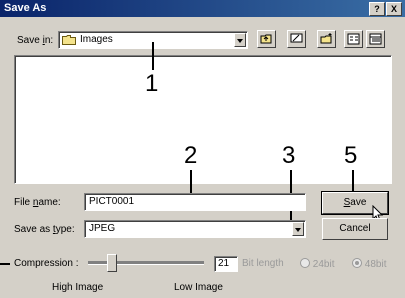 This screenshot has width=405, height=298. I want to click on callout-2: 2, so click(191, 155).